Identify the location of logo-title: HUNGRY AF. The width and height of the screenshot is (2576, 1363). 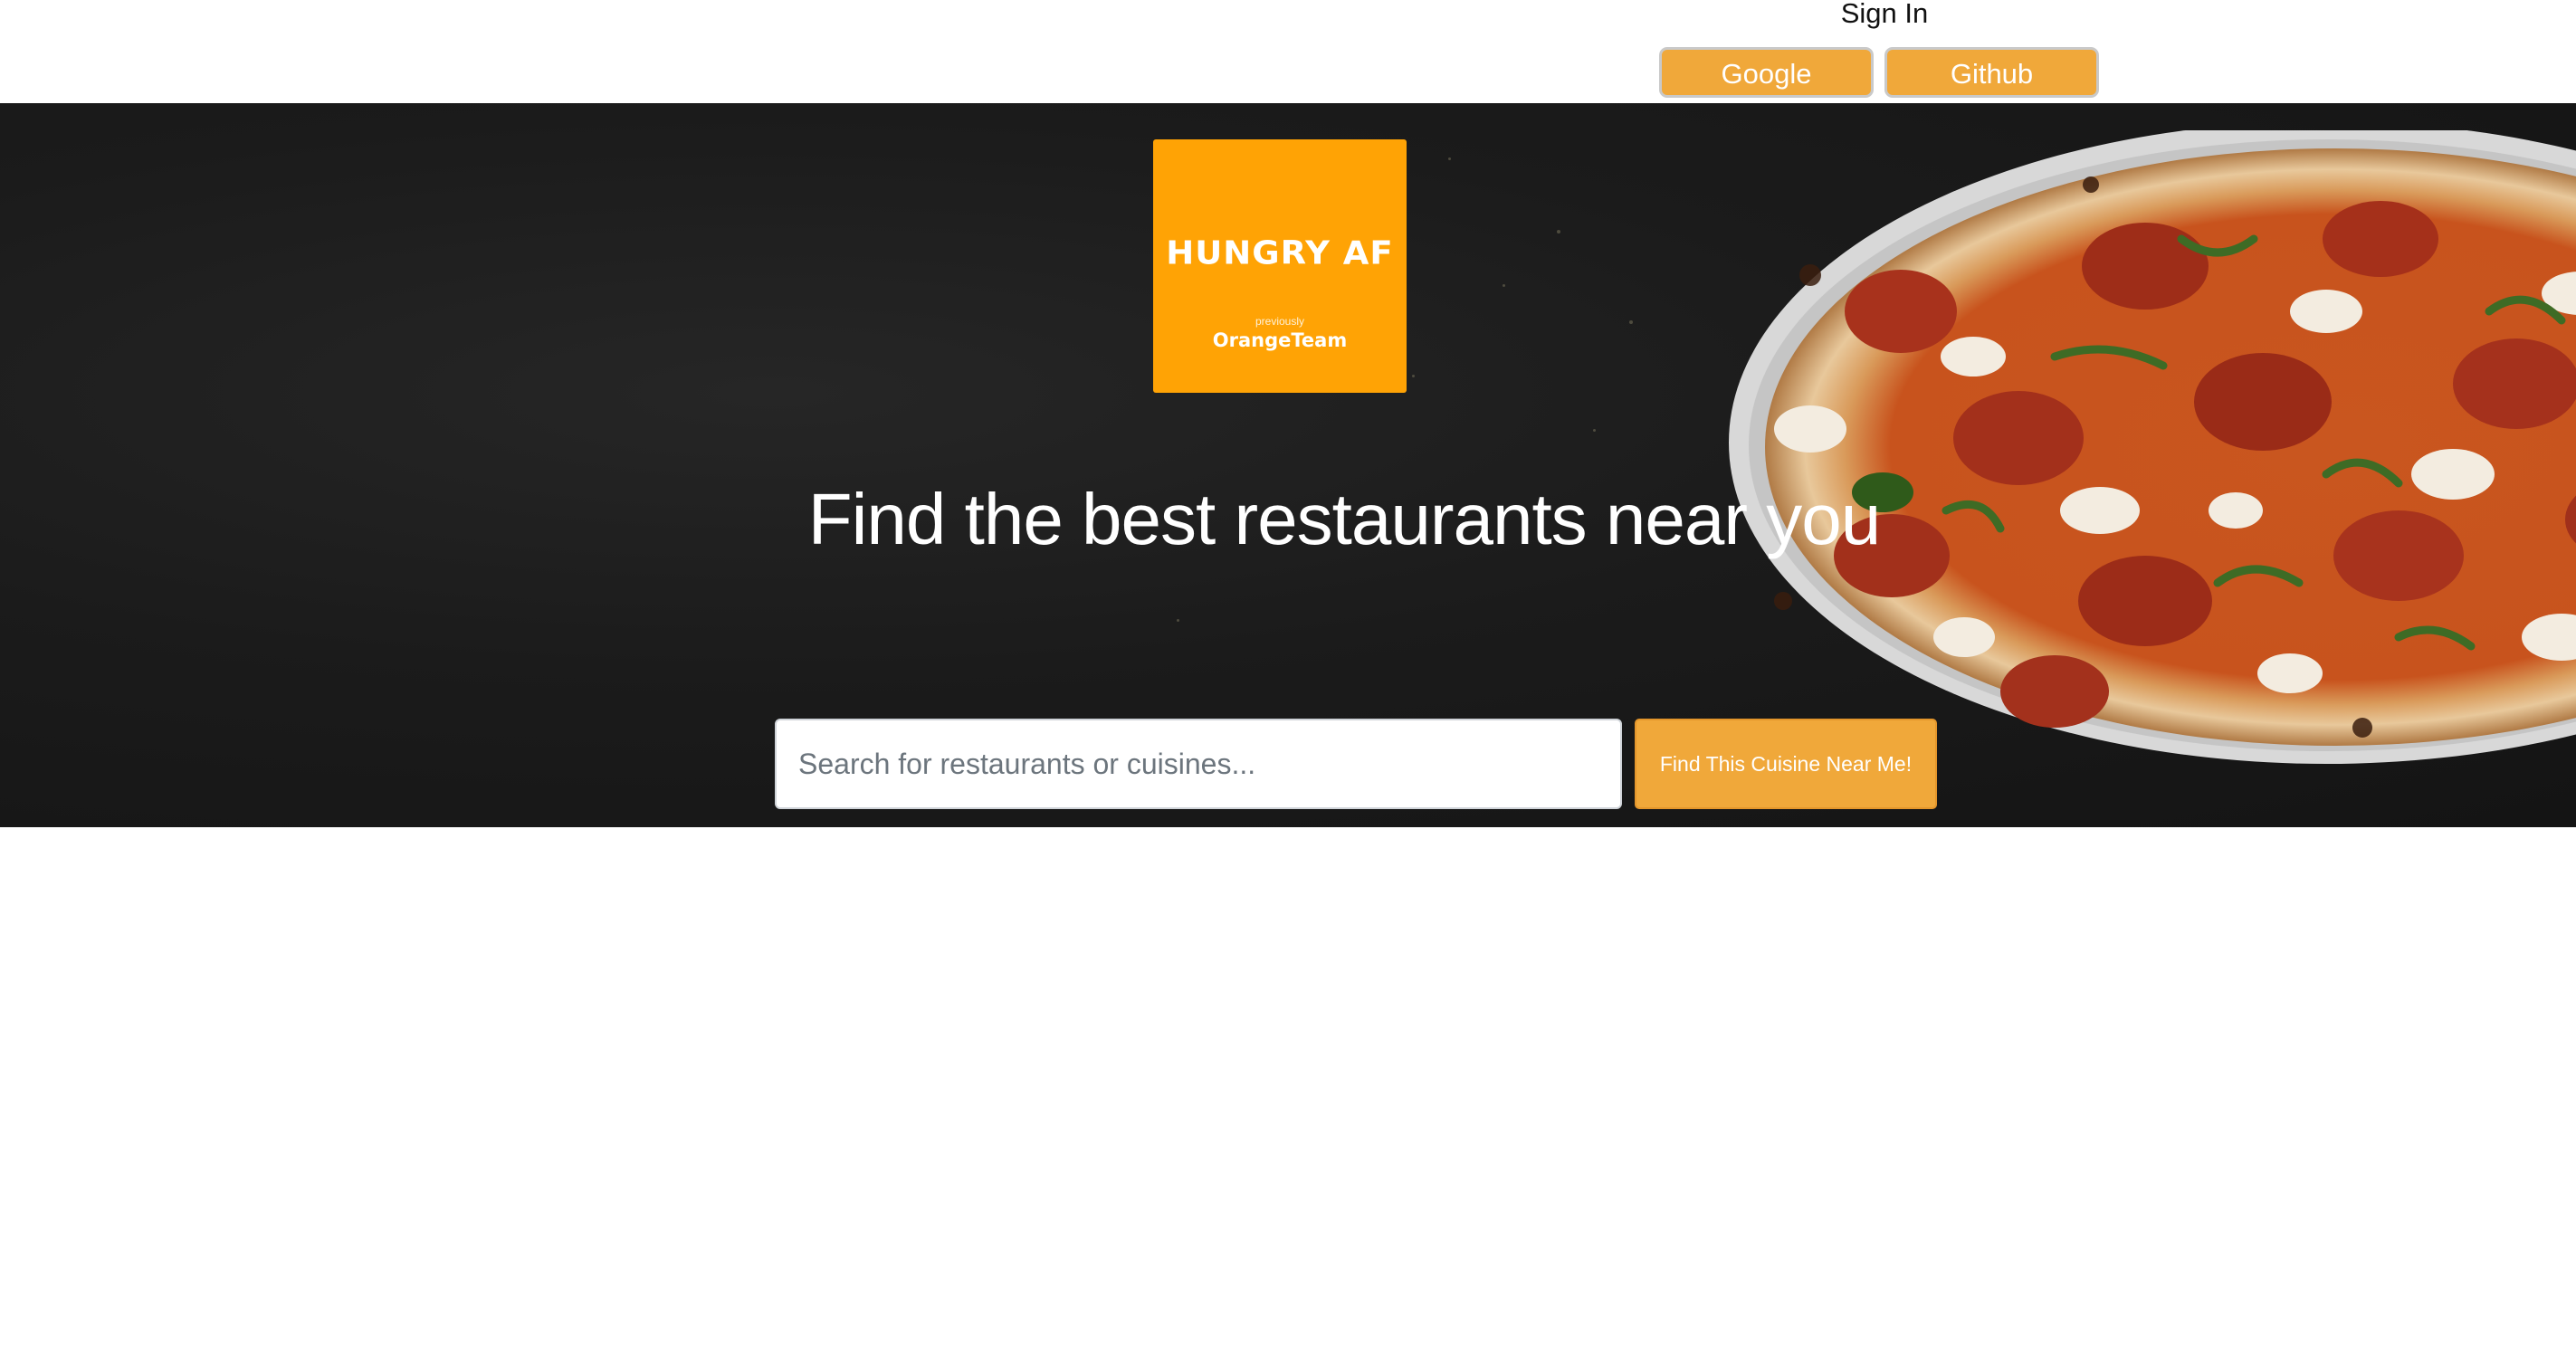
(1280, 253).